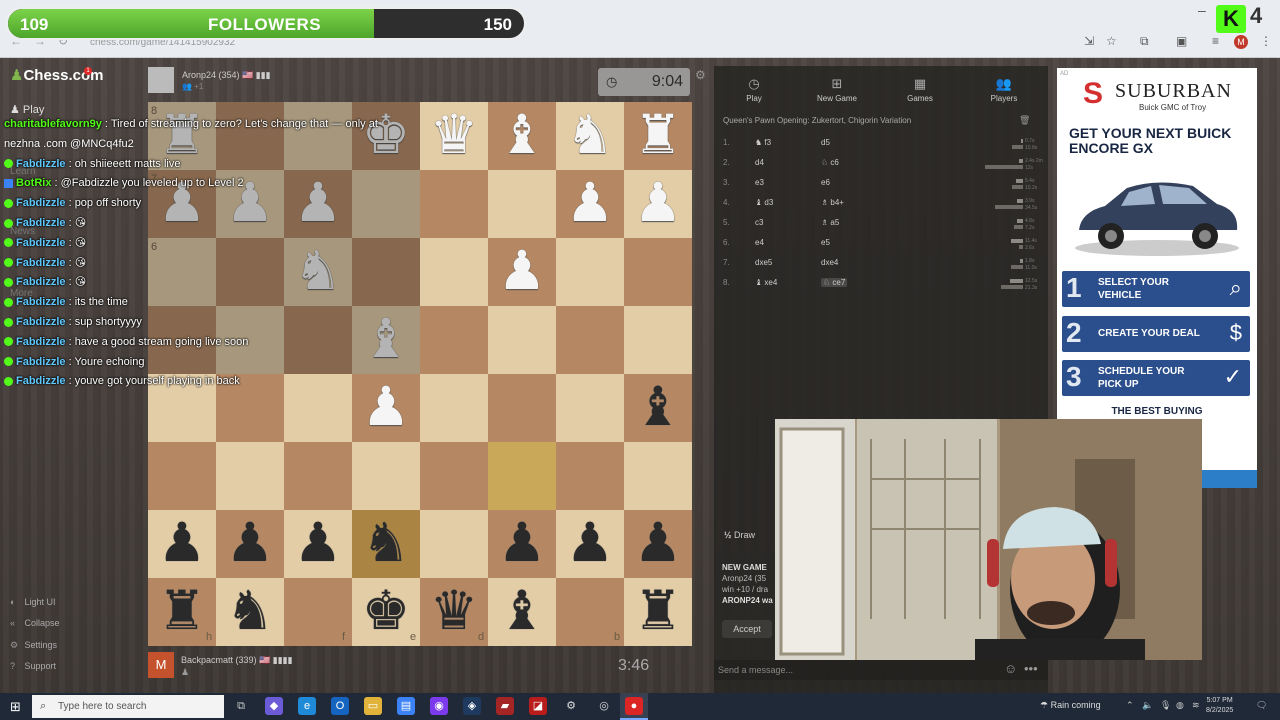 The height and width of the screenshot is (720, 1280). Describe the element at coordinates (1261, 705) in the screenshot. I see `notifications-icon: 🗨` at that location.